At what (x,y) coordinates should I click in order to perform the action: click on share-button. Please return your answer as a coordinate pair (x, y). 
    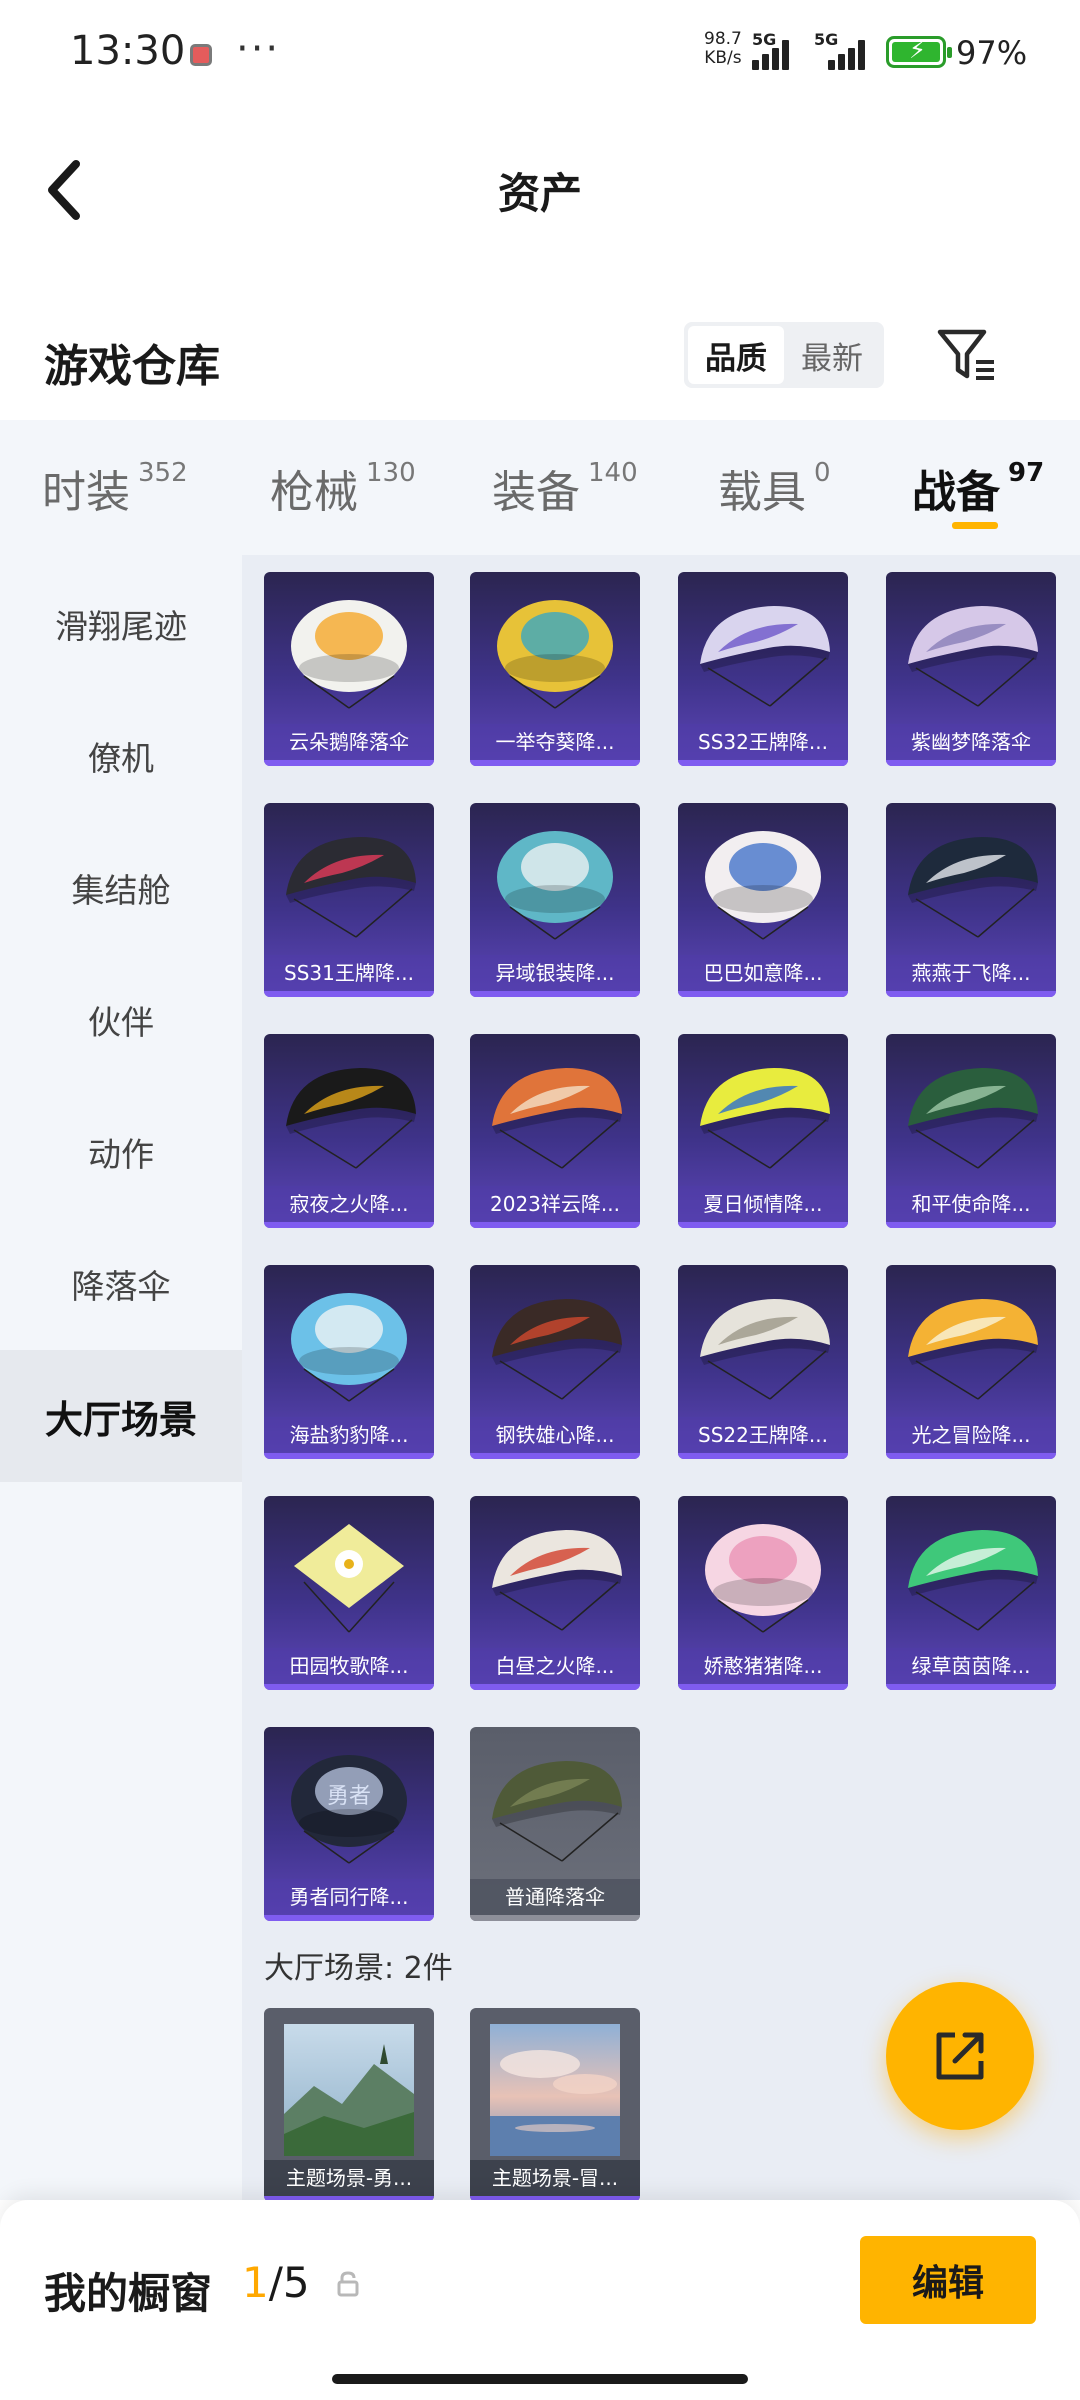
    Looking at the image, I should click on (960, 2056).